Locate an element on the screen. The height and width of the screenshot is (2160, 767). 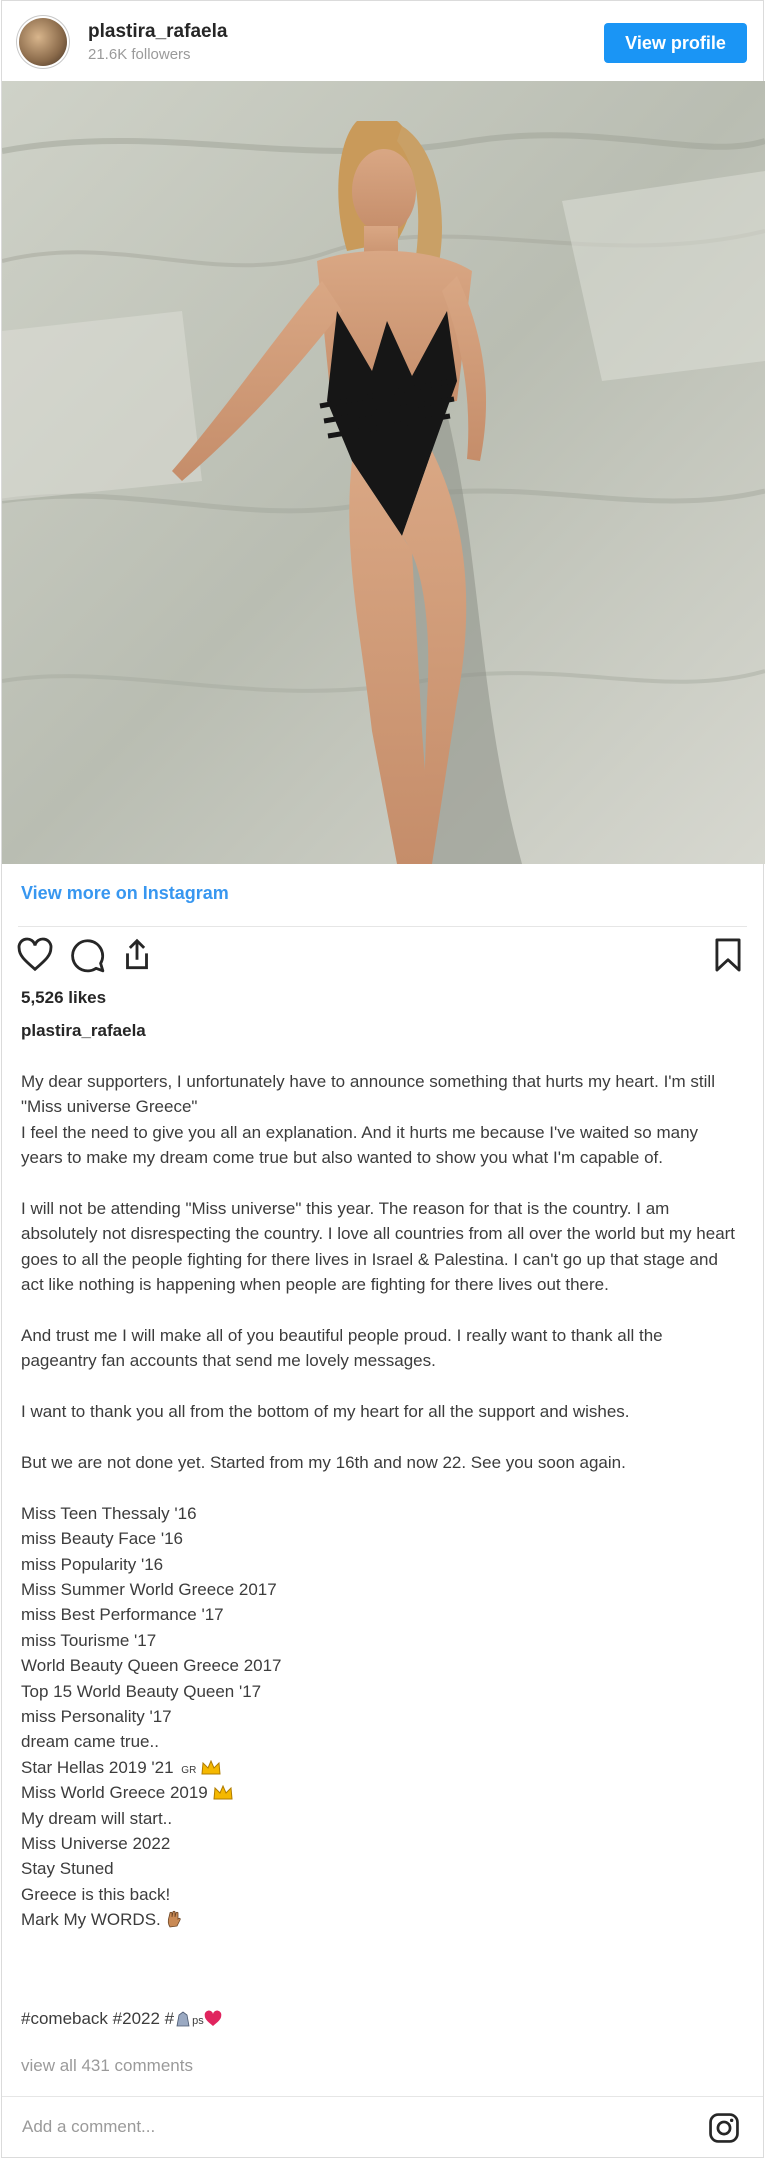
list-item: miss Popularity '16 is located at coordinates (92, 1564).